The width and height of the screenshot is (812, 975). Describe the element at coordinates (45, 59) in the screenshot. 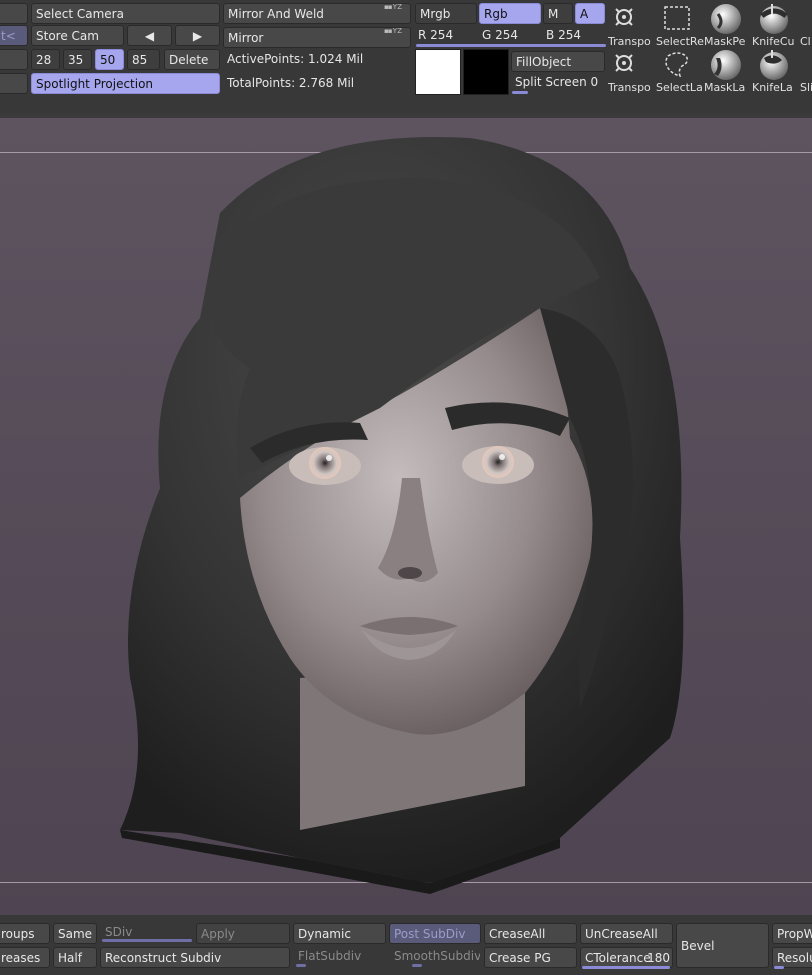

I see `fov-28-button: 28` at that location.